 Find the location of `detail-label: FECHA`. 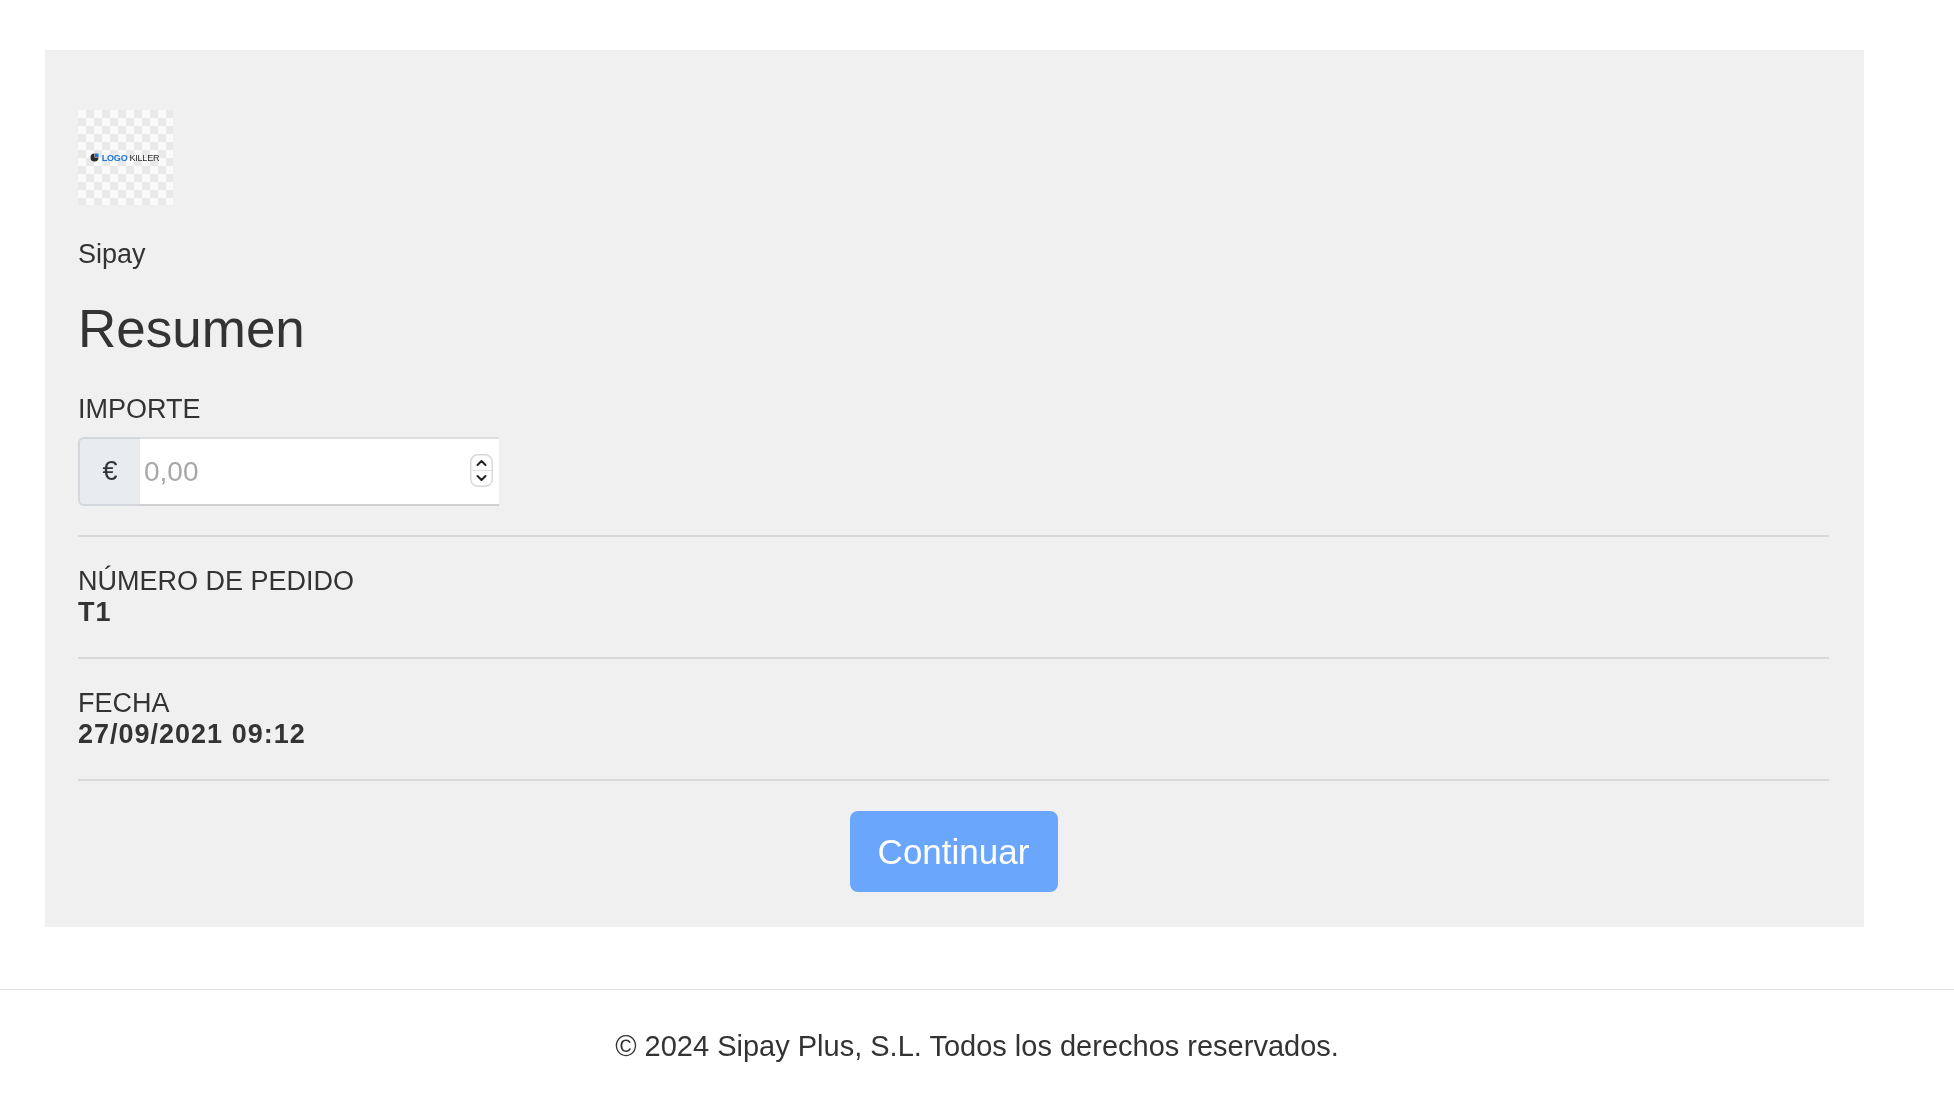

detail-label: FECHA is located at coordinates (124, 703).